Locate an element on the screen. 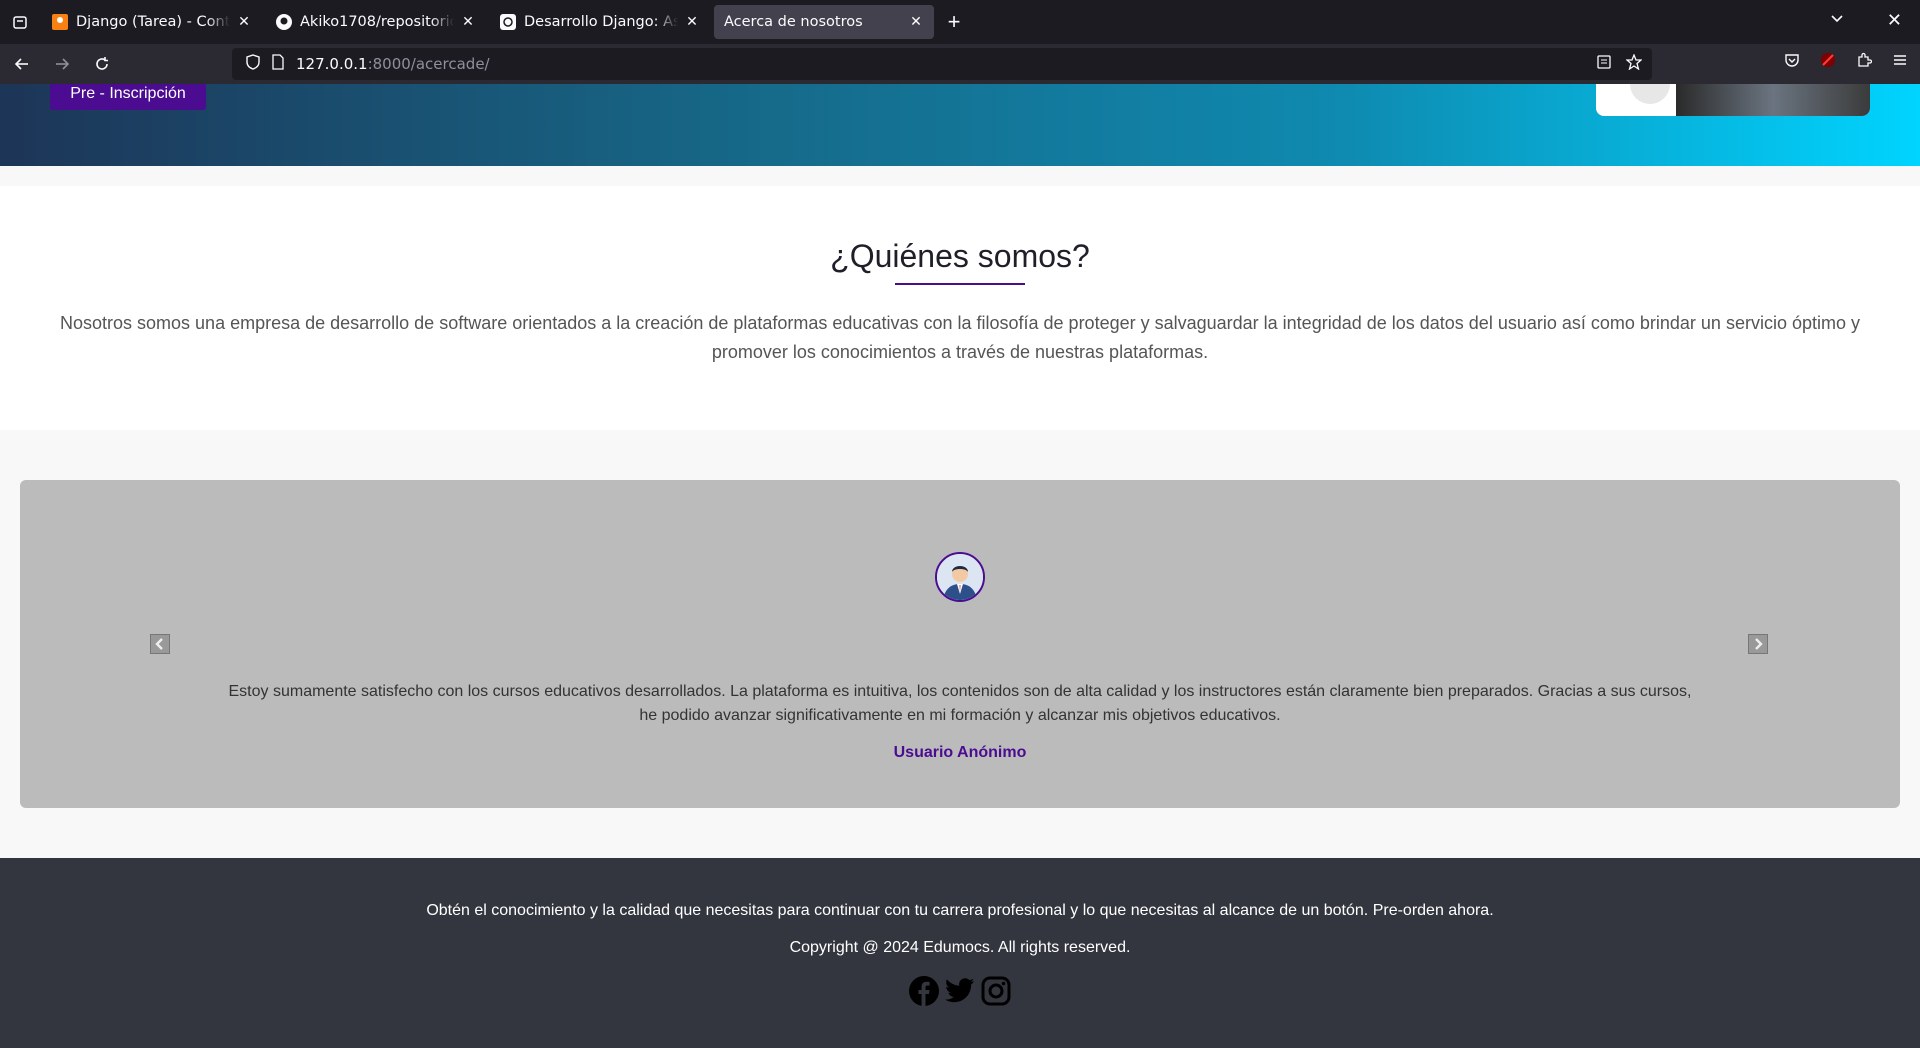 Image resolution: width=1920 pixels, height=1048 pixels. browser-tab-4-active: Acerca de nosotros ✕ is located at coordinates (824, 22).